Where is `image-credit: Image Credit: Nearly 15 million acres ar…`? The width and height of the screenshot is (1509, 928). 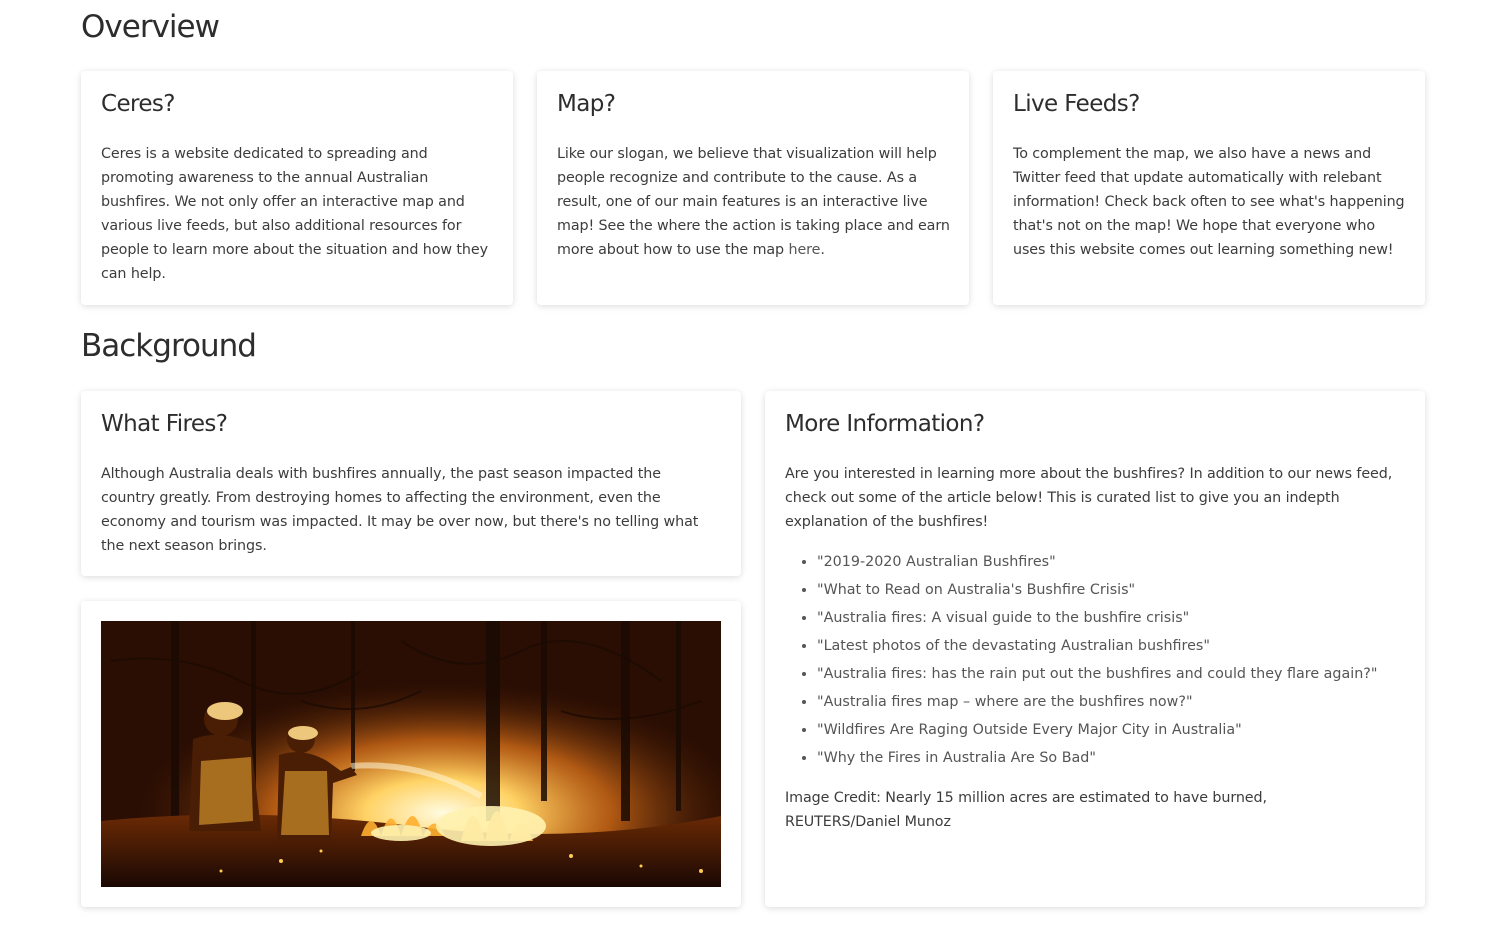
image-credit: Image Credit: Nearly 15 million acres ar… is located at coordinates (1026, 810).